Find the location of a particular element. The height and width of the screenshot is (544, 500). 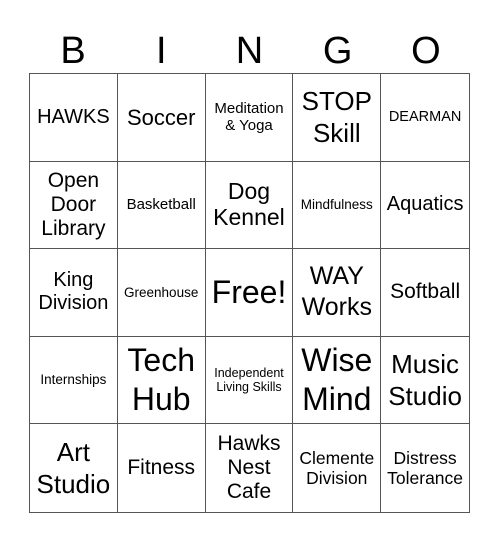

bingo-cell: Art Studio is located at coordinates (74, 468).